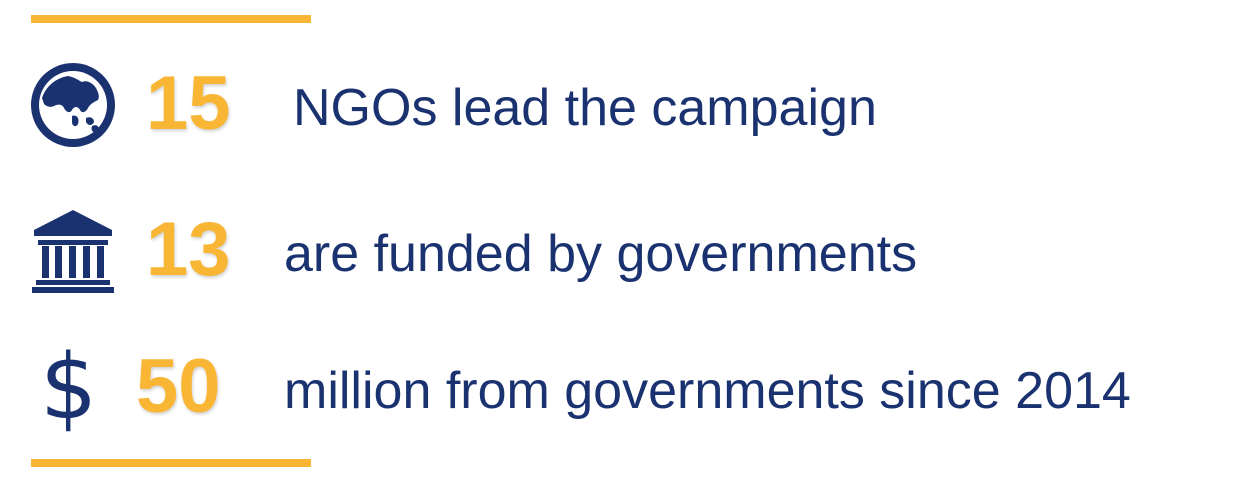 The width and height of the screenshot is (1259, 495). Describe the element at coordinates (73, 251) in the screenshot. I see `government-building-icon` at that location.